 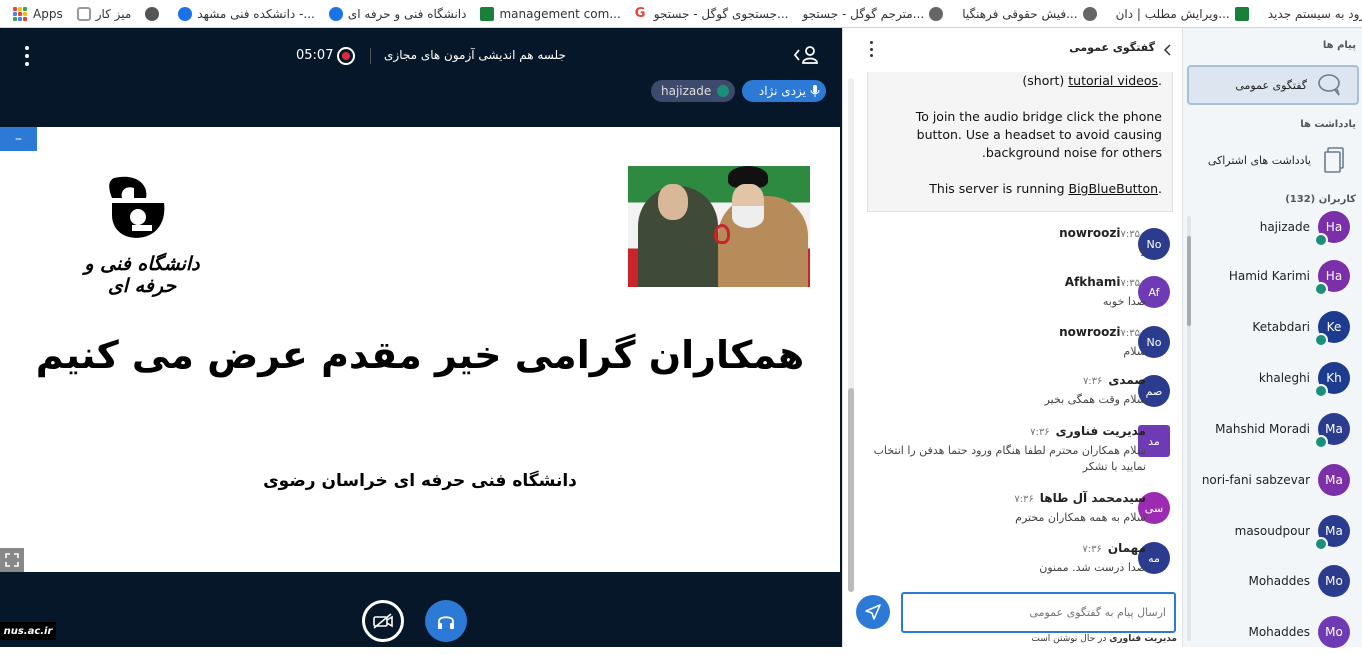 What do you see at coordinates (48, 14) in the screenshot?
I see `bookmark-apps: Apps` at bounding box center [48, 14].